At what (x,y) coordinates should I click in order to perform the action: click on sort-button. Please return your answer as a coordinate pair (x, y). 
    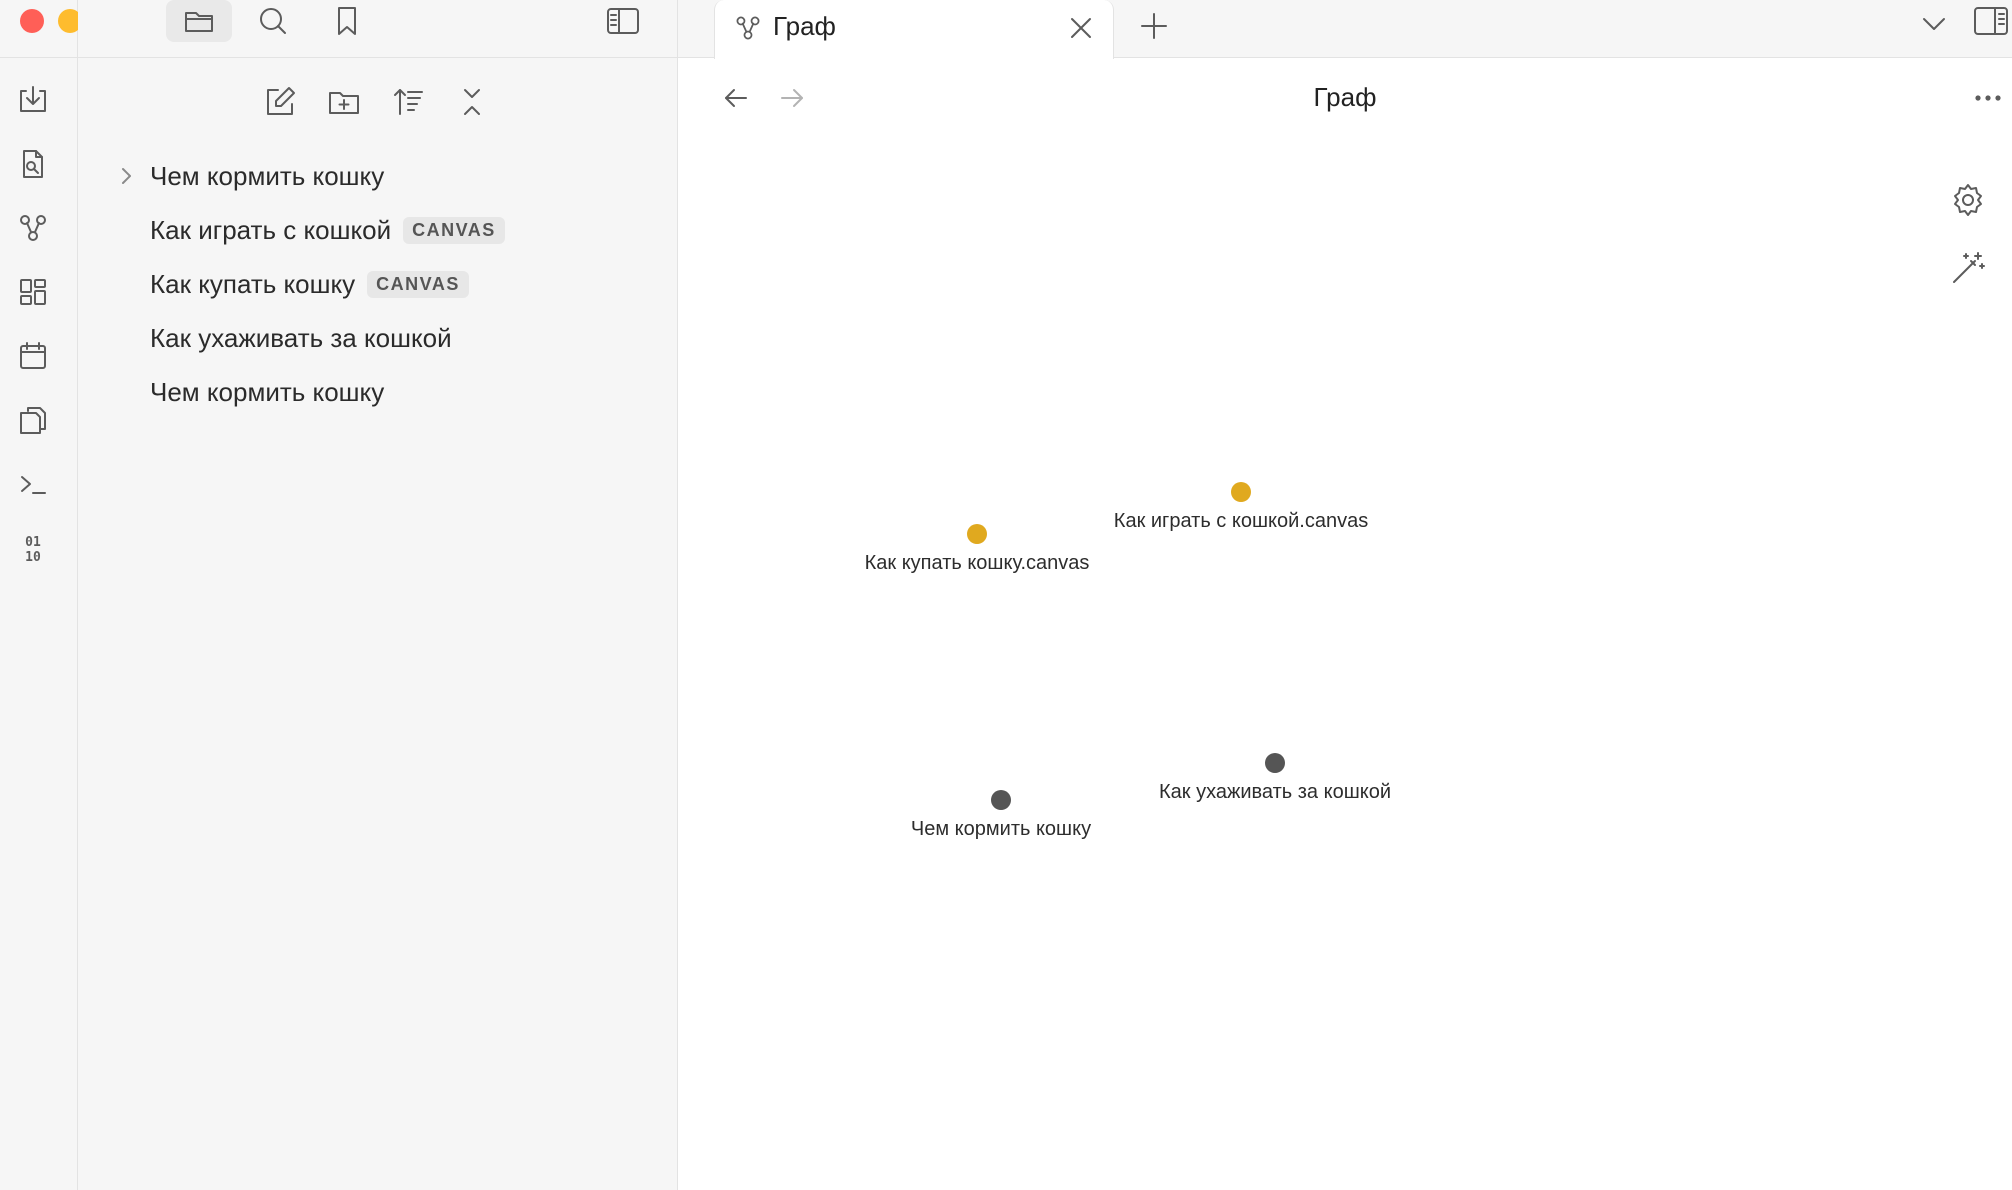
    Looking at the image, I should click on (408, 102).